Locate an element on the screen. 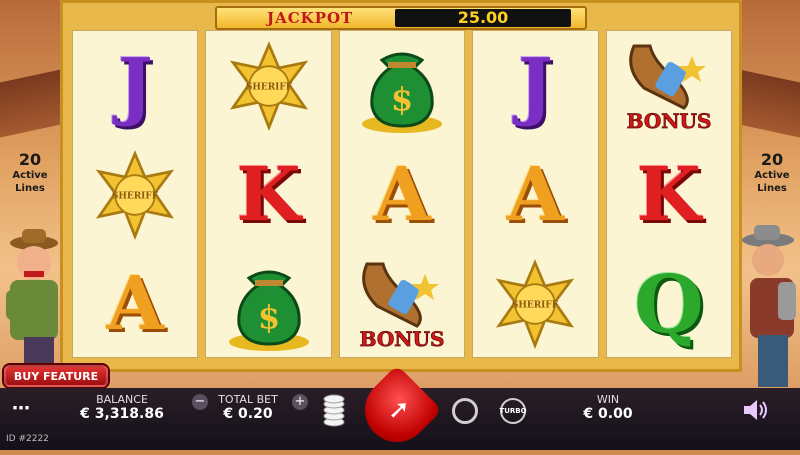 This screenshot has height=455, width=800. reel-3: $ A BONUS is located at coordinates (402, 194).